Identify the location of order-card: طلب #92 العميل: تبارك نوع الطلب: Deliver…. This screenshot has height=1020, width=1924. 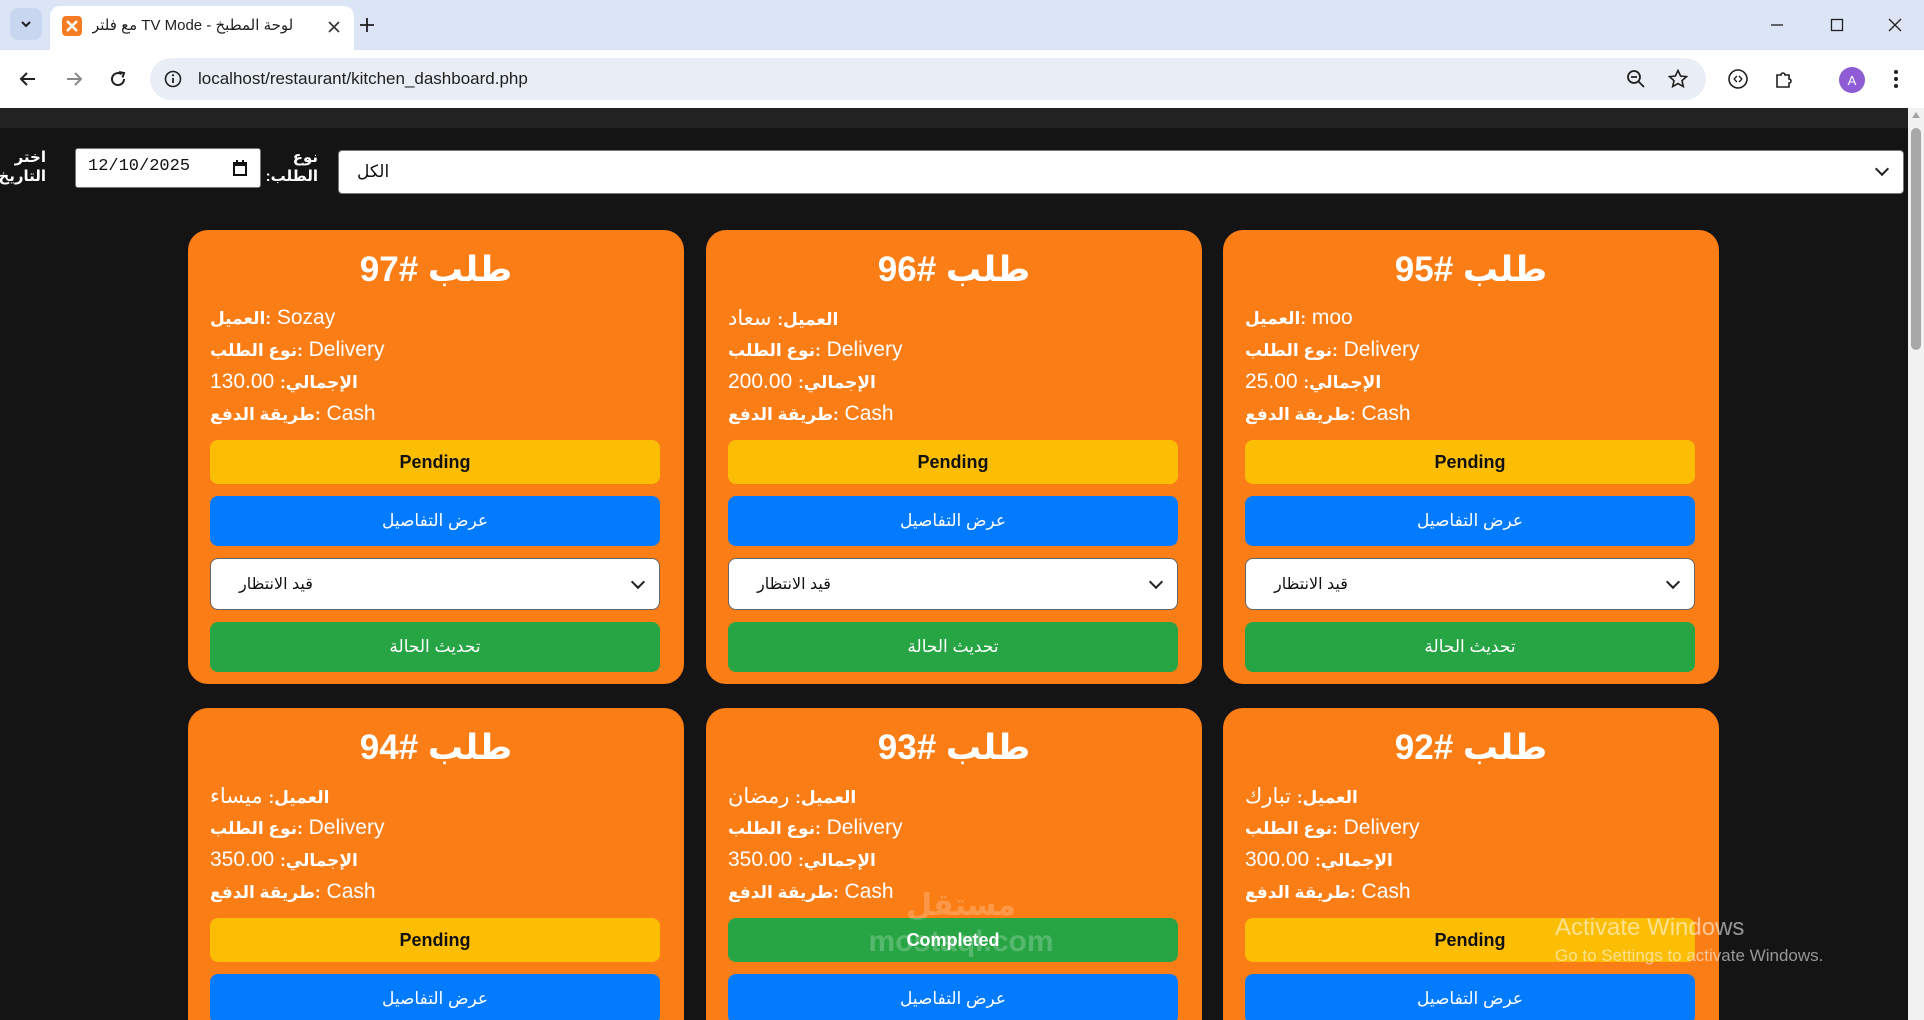
(1471, 864).